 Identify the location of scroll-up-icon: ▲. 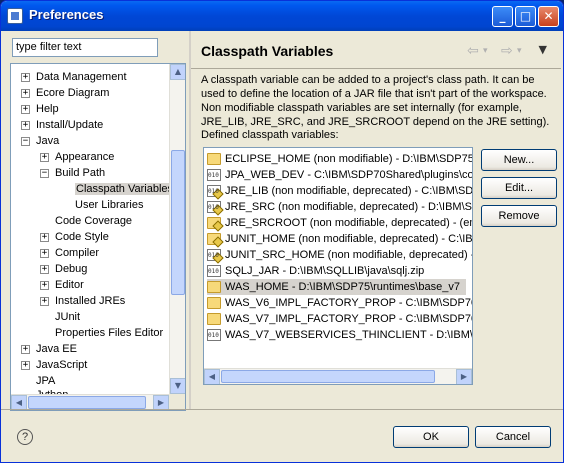
(177, 72).